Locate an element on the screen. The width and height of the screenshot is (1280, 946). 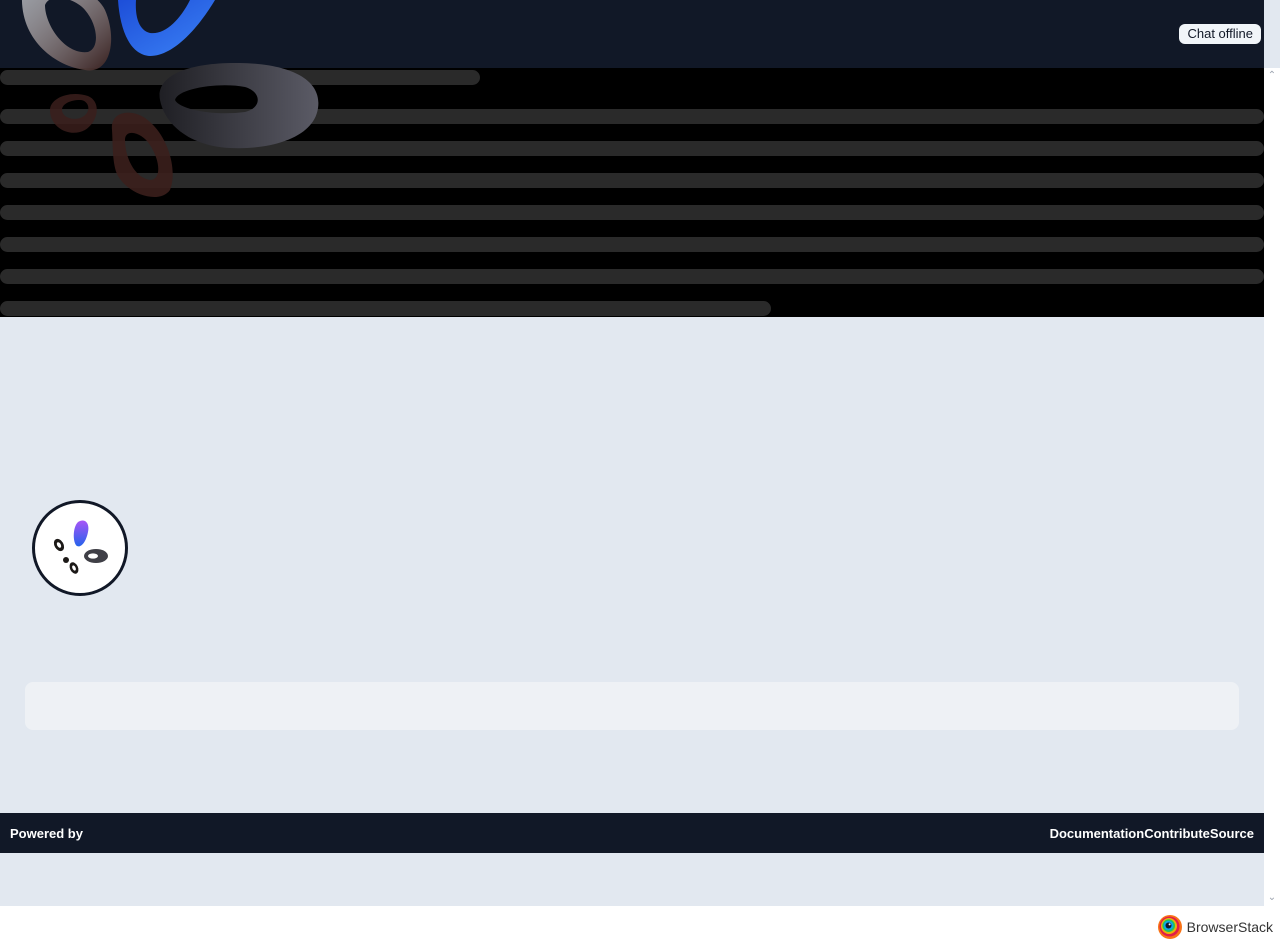
chat-status-badge: Chat offline is located at coordinates (1220, 34).